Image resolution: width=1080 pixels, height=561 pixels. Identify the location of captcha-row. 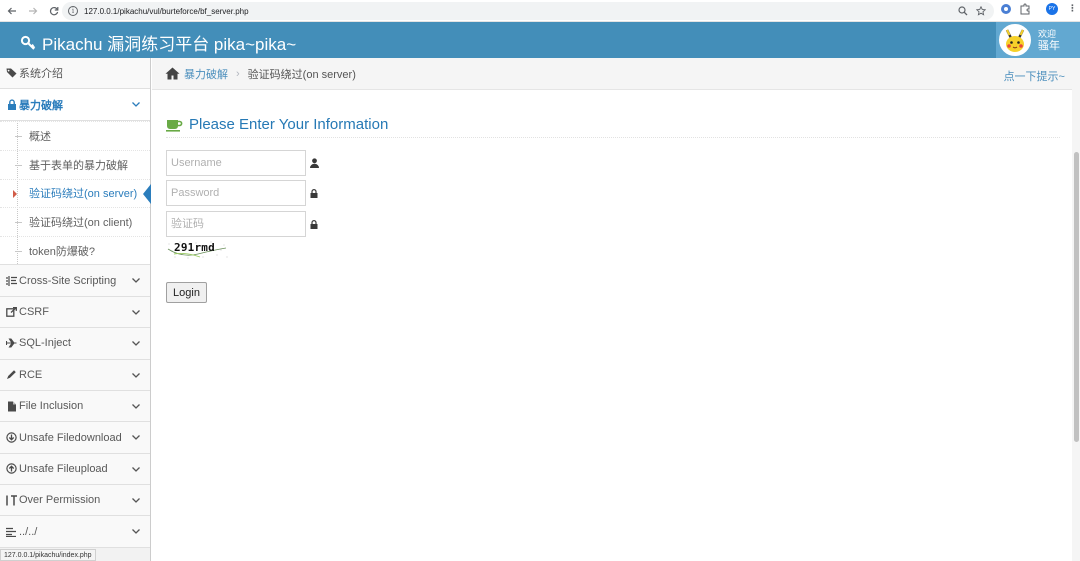
(246, 224).